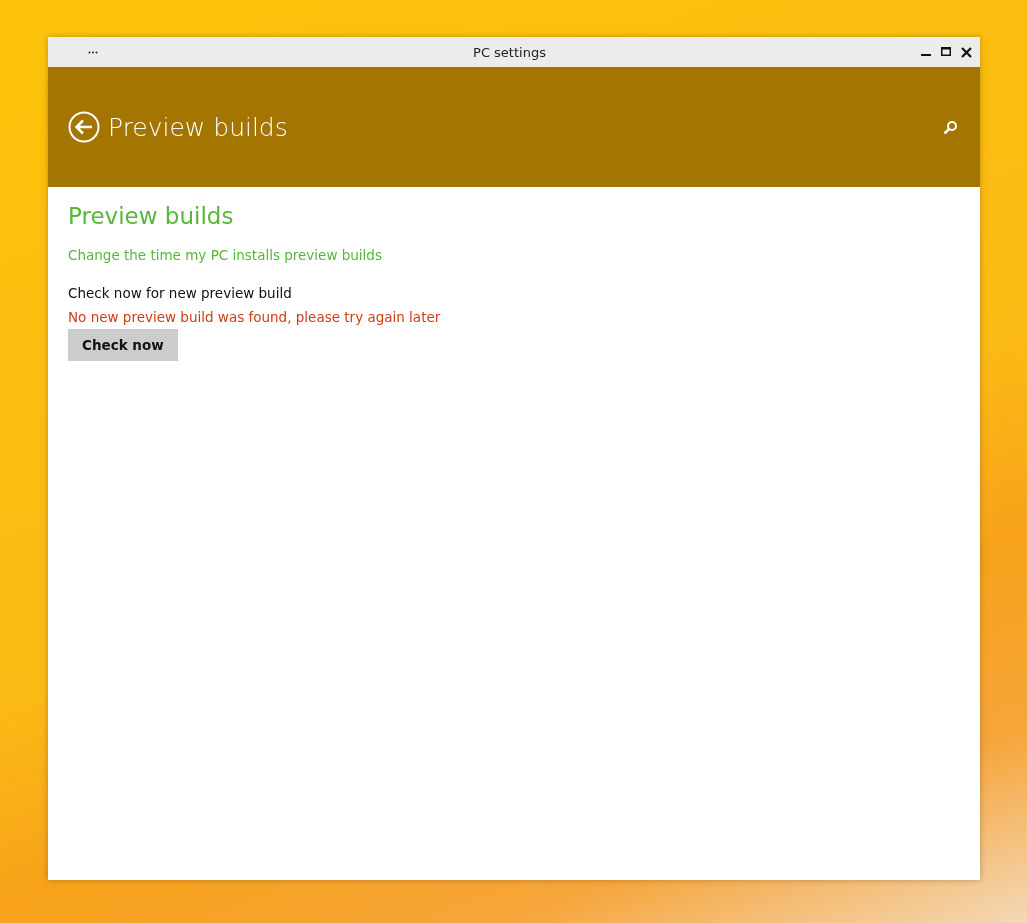 This screenshot has height=923, width=1027. Describe the element at coordinates (93, 52) in the screenshot. I see `menu-icon` at that location.